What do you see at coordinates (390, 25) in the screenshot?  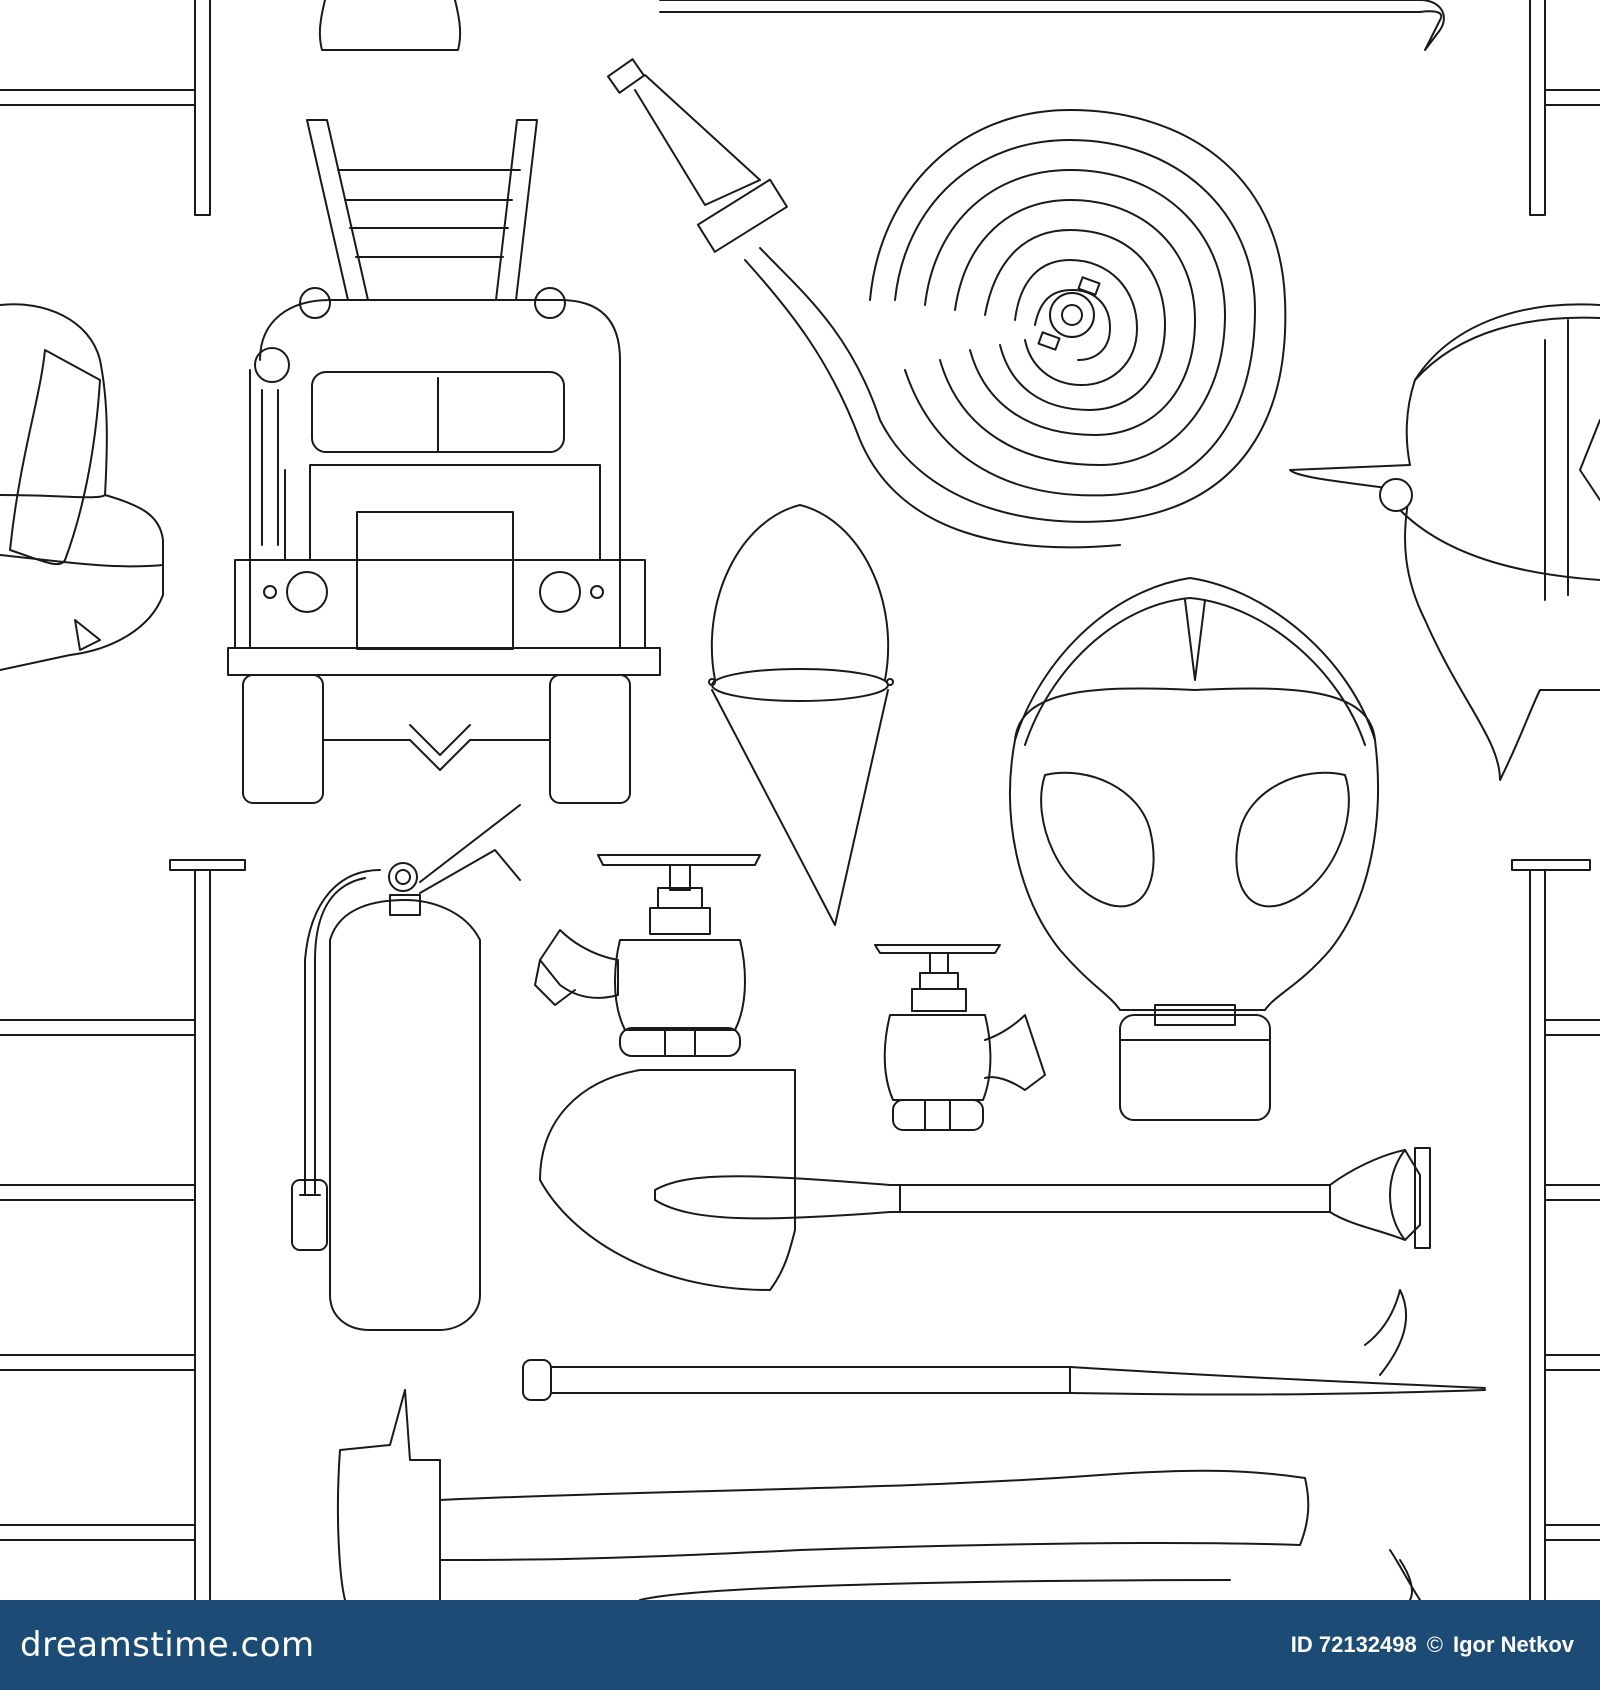 I see `axe-head-top-partial` at bounding box center [390, 25].